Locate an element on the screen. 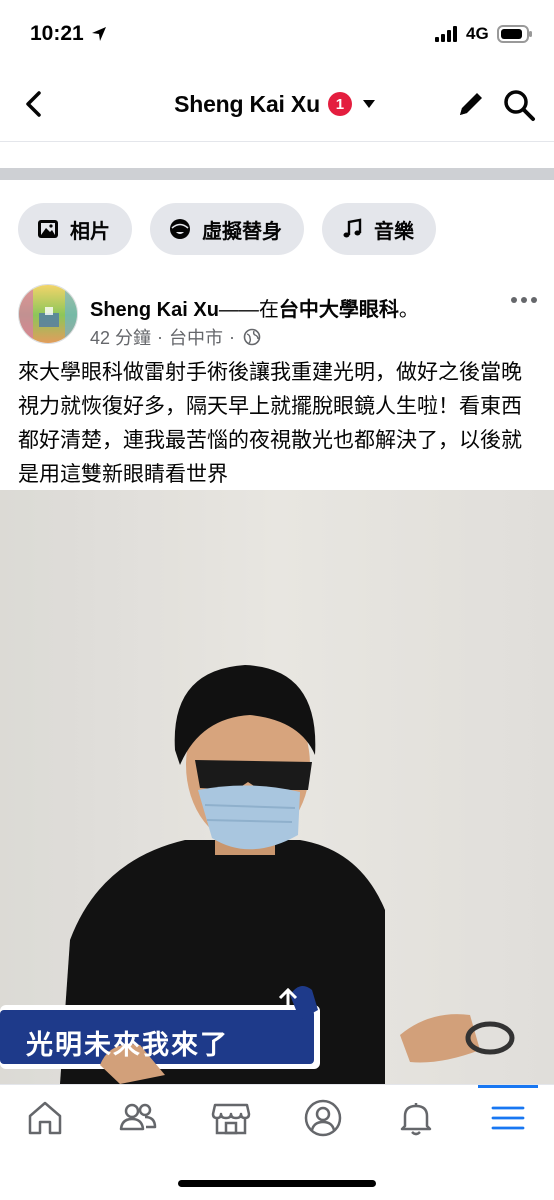  friends-icon is located at coordinates (138, 1117).